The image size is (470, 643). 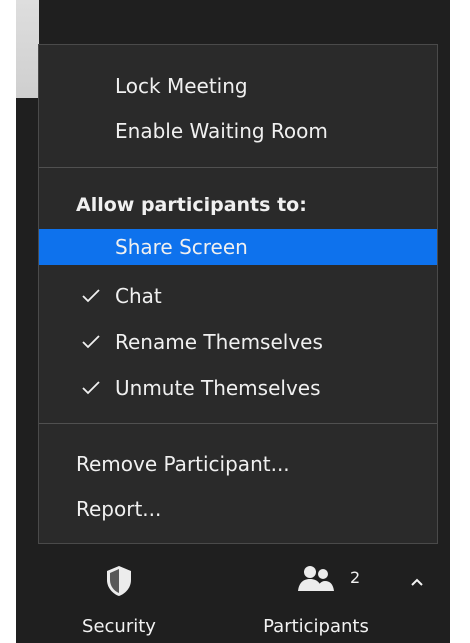 I want to click on participants-icon, so click(x=316, y=578).